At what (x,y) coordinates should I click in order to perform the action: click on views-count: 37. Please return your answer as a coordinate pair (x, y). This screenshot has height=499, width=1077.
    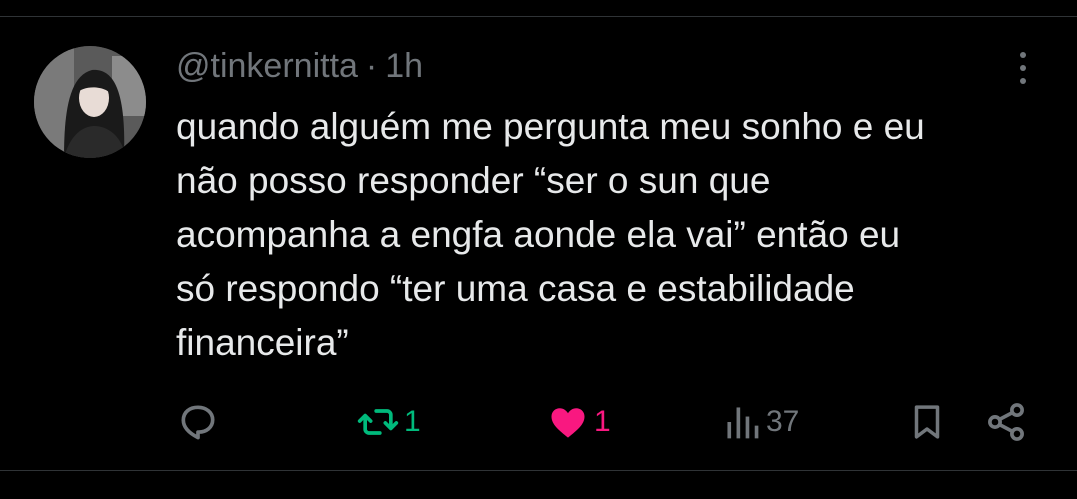
    Looking at the image, I should click on (783, 421).